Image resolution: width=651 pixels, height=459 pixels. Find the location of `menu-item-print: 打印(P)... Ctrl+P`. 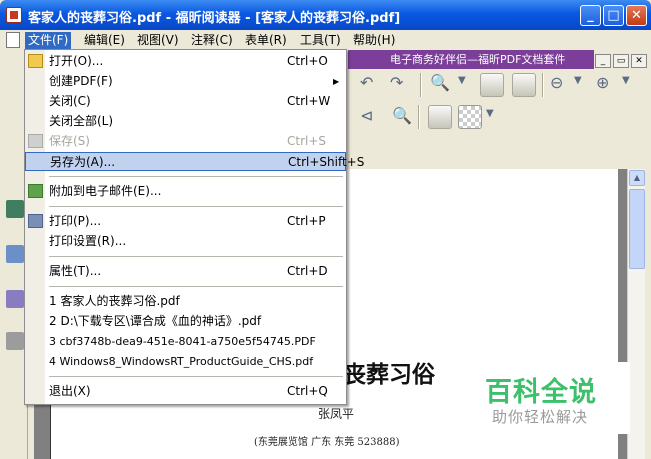

menu-item-print: 打印(P)... Ctrl+P is located at coordinates (185, 221).